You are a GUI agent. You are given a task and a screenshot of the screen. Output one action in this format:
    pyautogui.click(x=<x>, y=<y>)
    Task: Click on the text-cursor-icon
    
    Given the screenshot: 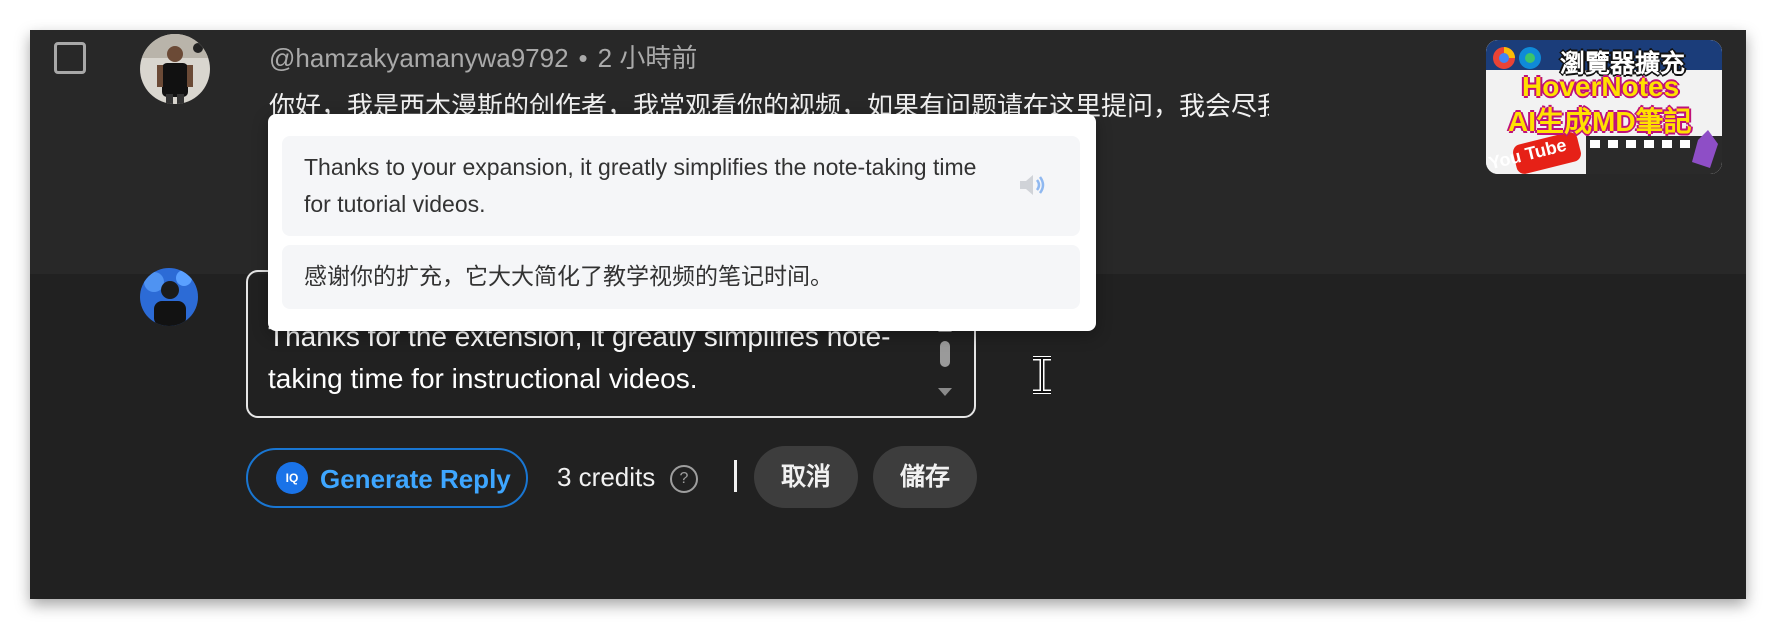 What is the action you would take?
    pyautogui.click(x=1042, y=375)
    